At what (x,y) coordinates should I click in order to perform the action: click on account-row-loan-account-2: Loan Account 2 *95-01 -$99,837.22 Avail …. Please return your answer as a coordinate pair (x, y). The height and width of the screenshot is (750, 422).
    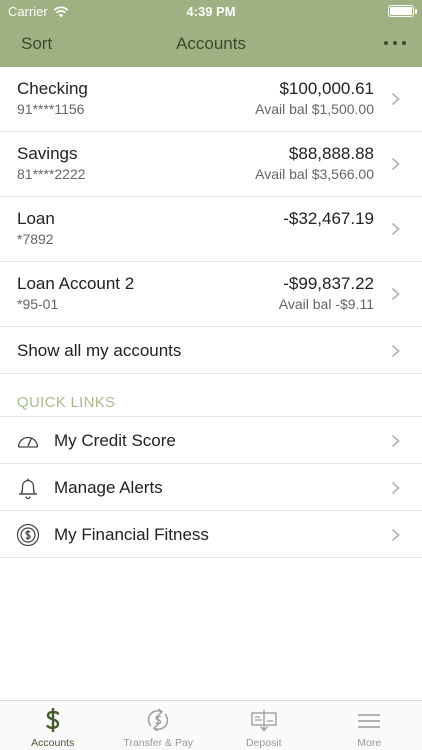
    Looking at the image, I should click on (211, 294).